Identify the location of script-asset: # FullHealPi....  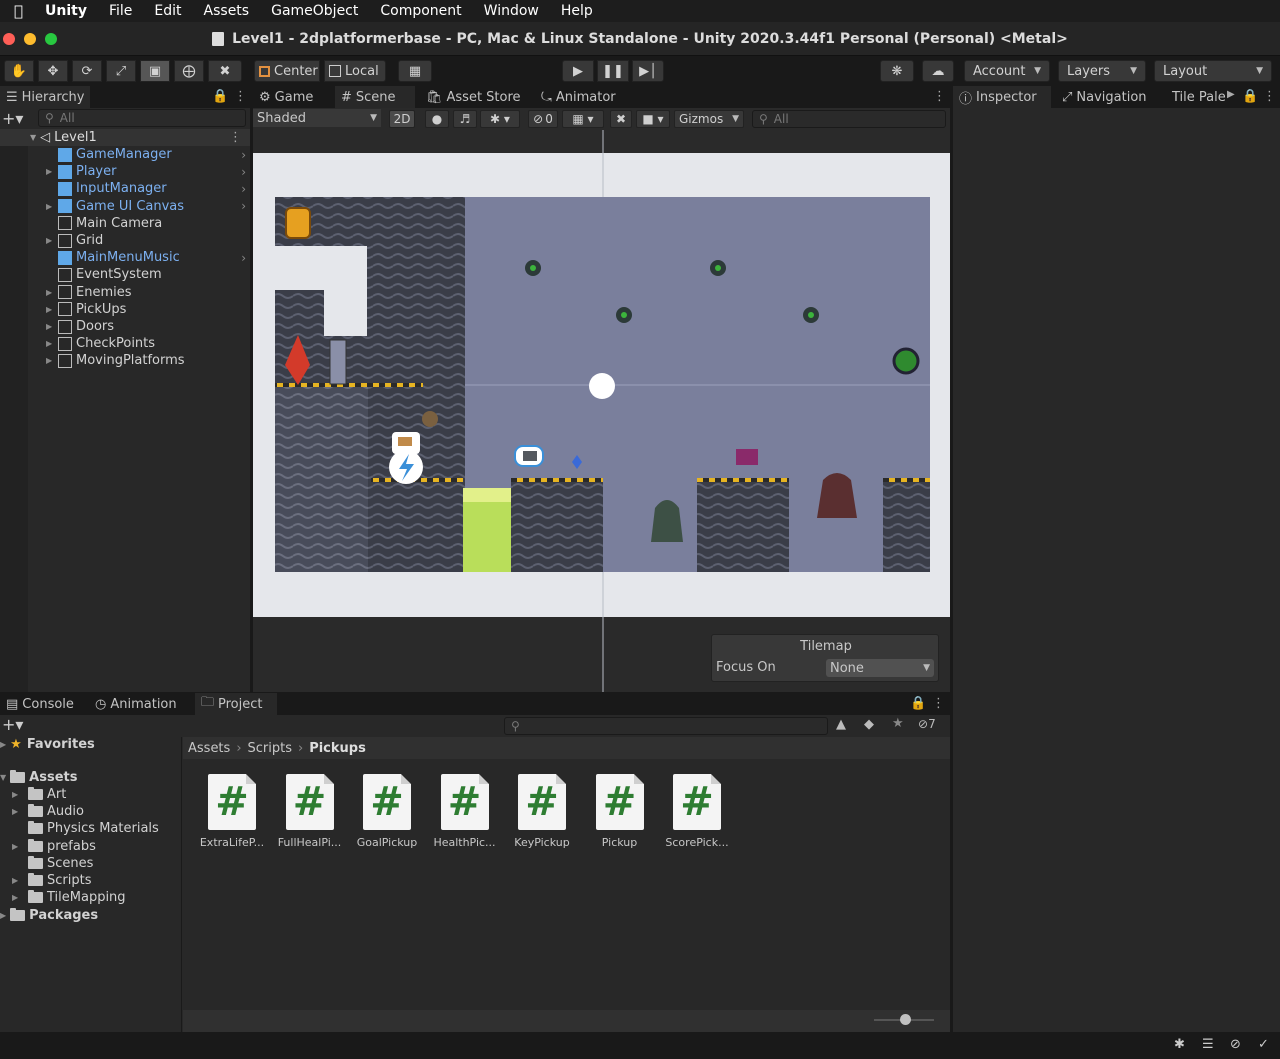
(310, 811).